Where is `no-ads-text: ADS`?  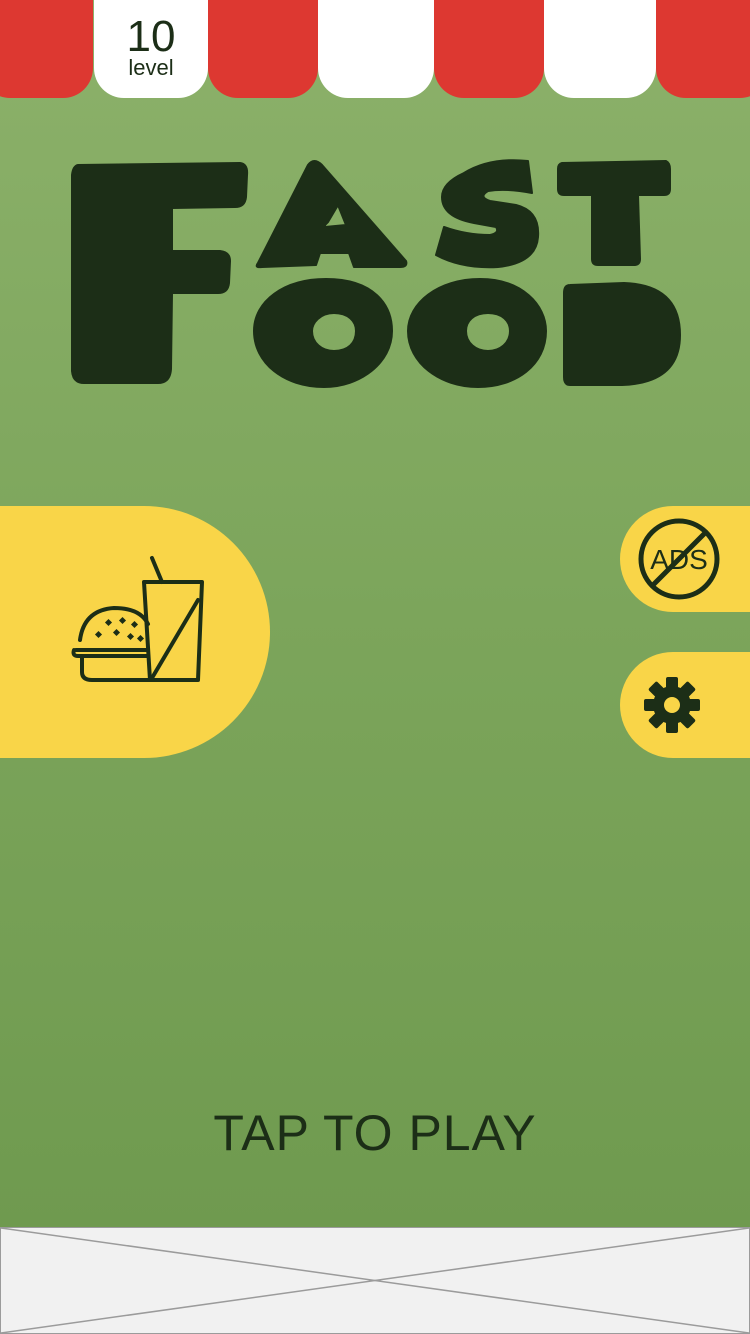
no-ads-text: ADS is located at coordinates (679, 559).